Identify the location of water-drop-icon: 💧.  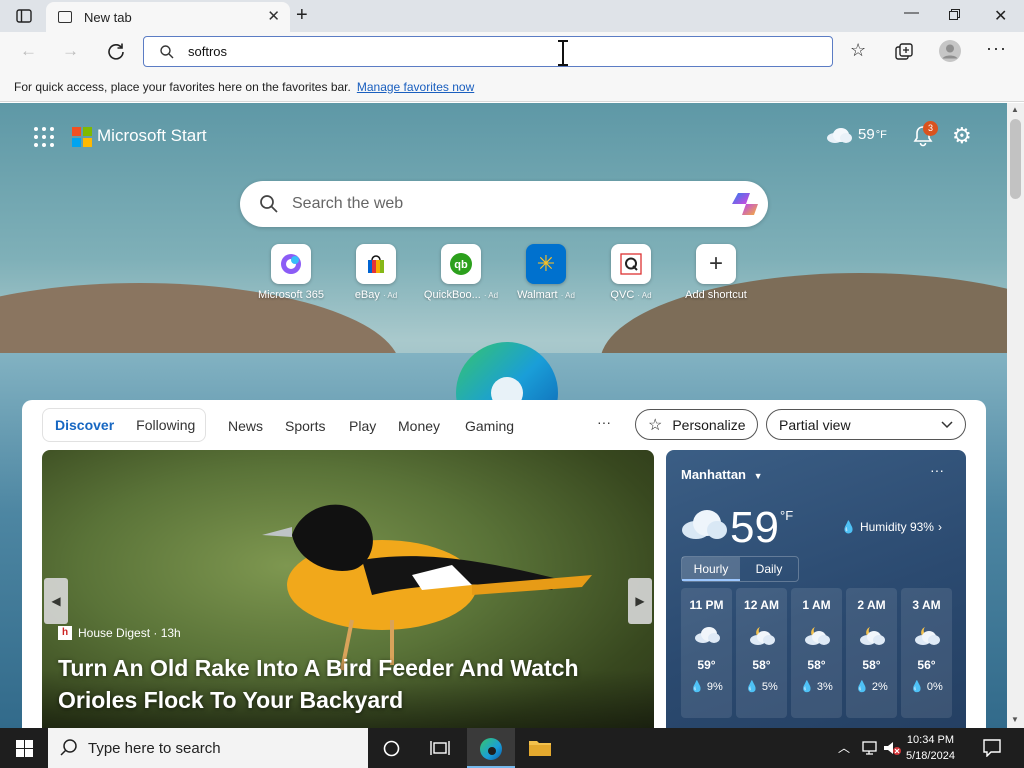
(807, 687).